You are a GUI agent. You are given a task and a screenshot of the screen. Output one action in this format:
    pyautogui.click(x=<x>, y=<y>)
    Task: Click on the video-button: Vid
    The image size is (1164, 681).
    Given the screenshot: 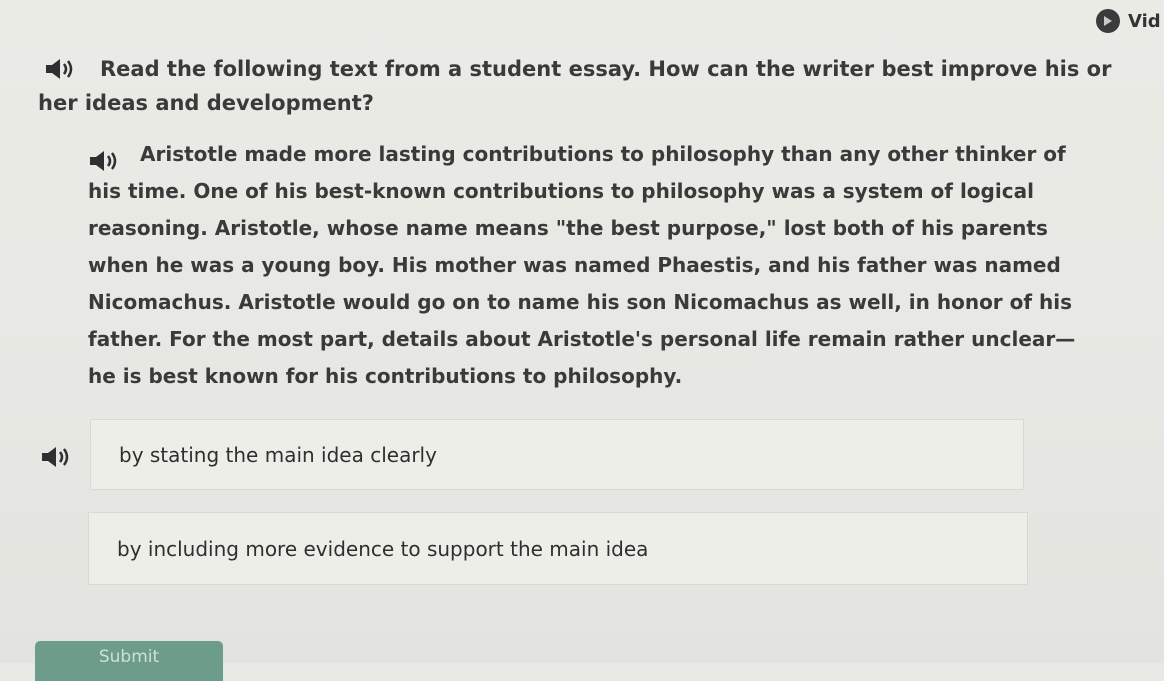 What is the action you would take?
    pyautogui.click(x=1128, y=21)
    